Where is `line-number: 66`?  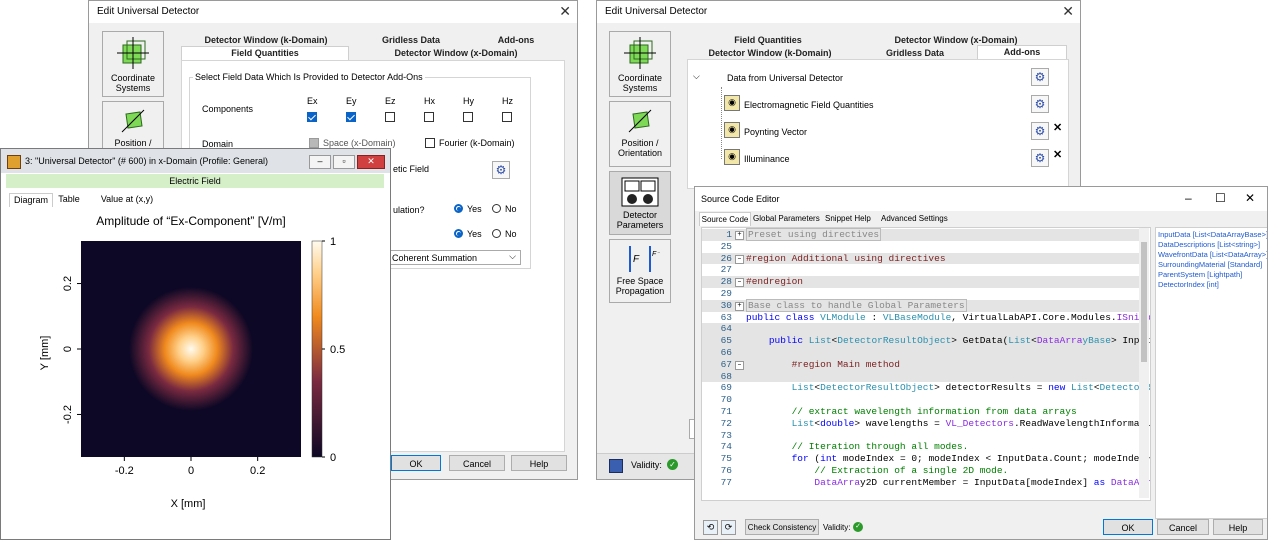 line-number: 66 is located at coordinates (726, 352).